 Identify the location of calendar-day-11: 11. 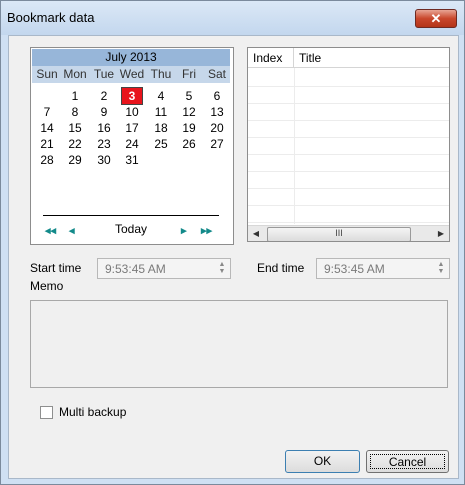
(161, 112).